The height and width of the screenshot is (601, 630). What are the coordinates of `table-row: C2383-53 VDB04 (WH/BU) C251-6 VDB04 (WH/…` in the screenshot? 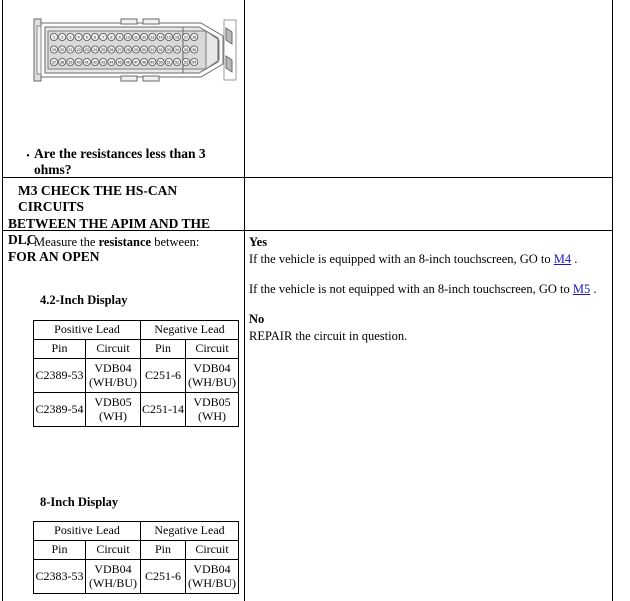 It's located at (136, 576).